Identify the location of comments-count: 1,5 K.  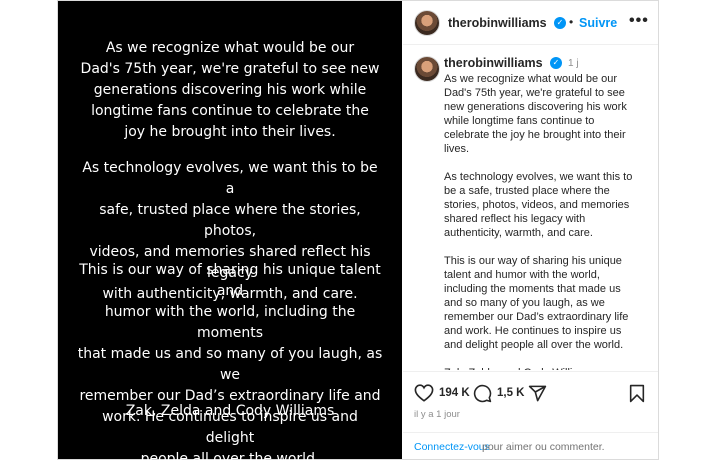
(511, 393).